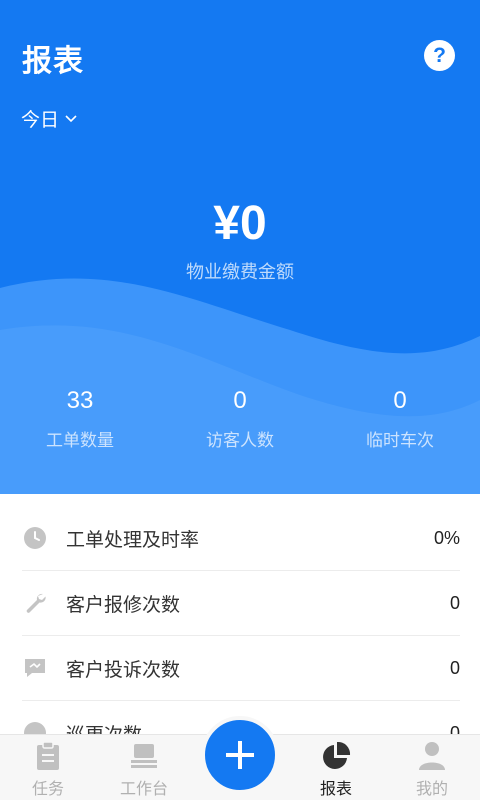 The width and height of the screenshot is (480, 800). Describe the element at coordinates (80, 417) in the screenshot. I see `stat-work-orders: 33 工单数量` at that location.